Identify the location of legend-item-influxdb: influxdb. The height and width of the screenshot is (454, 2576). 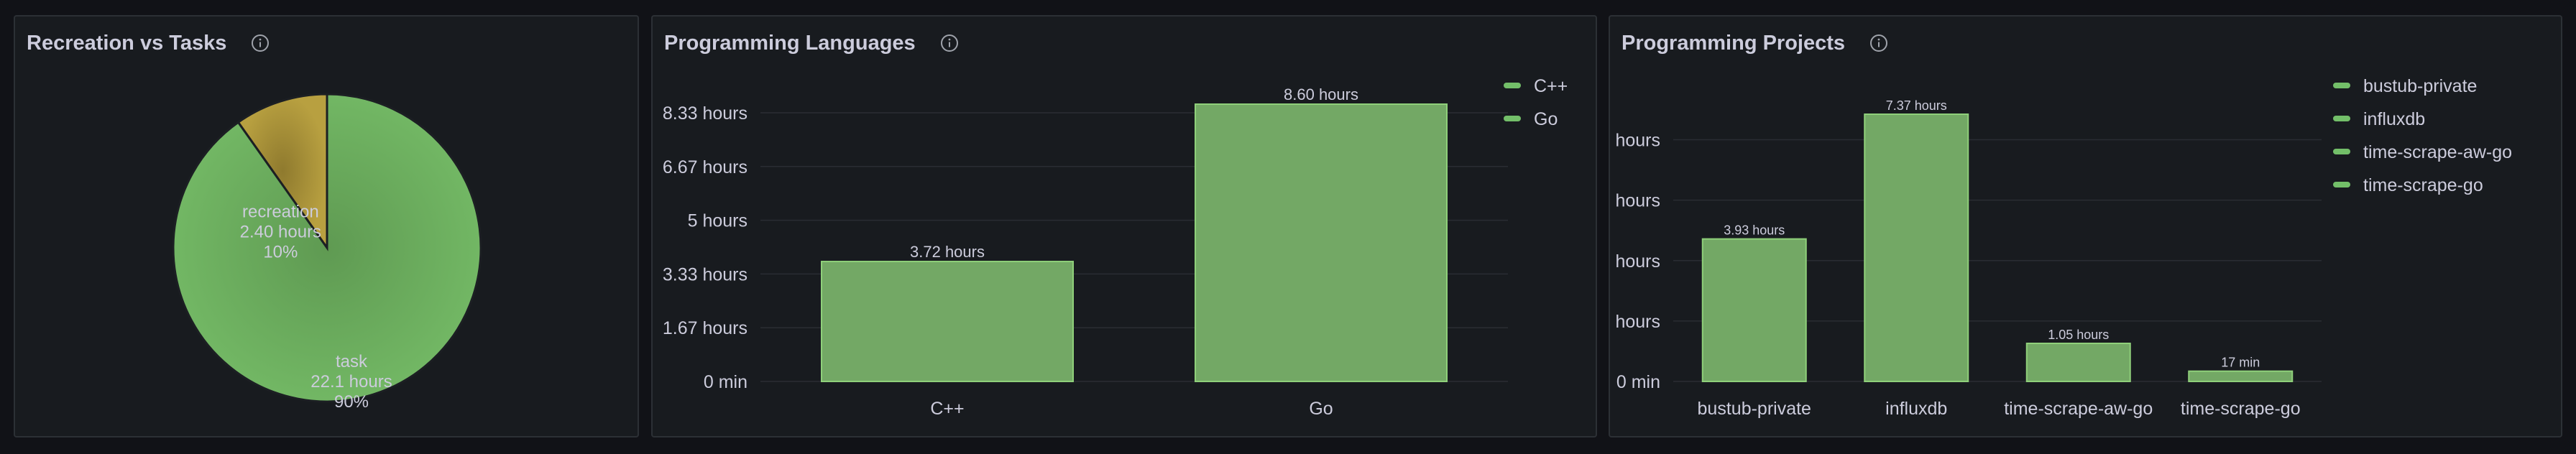
(2394, 119).